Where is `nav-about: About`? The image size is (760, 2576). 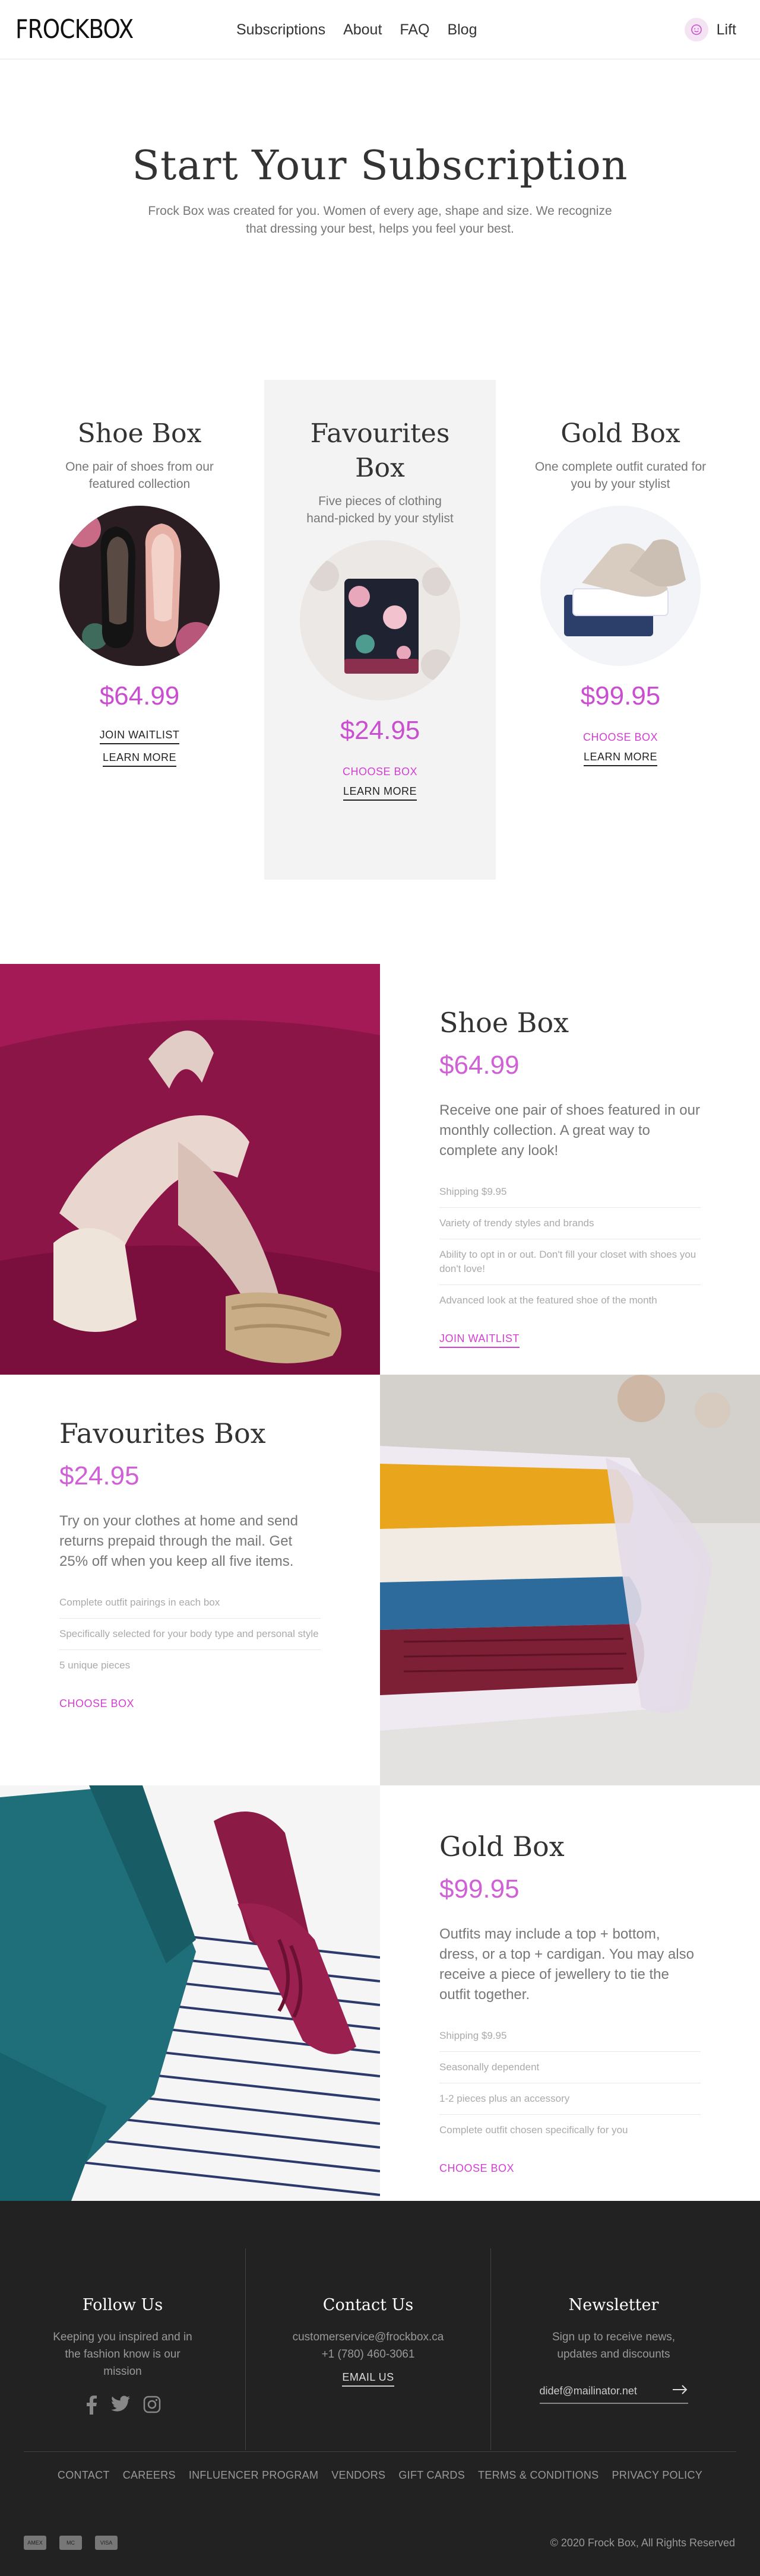 nav-about: About is located at coordinates (362, 30).